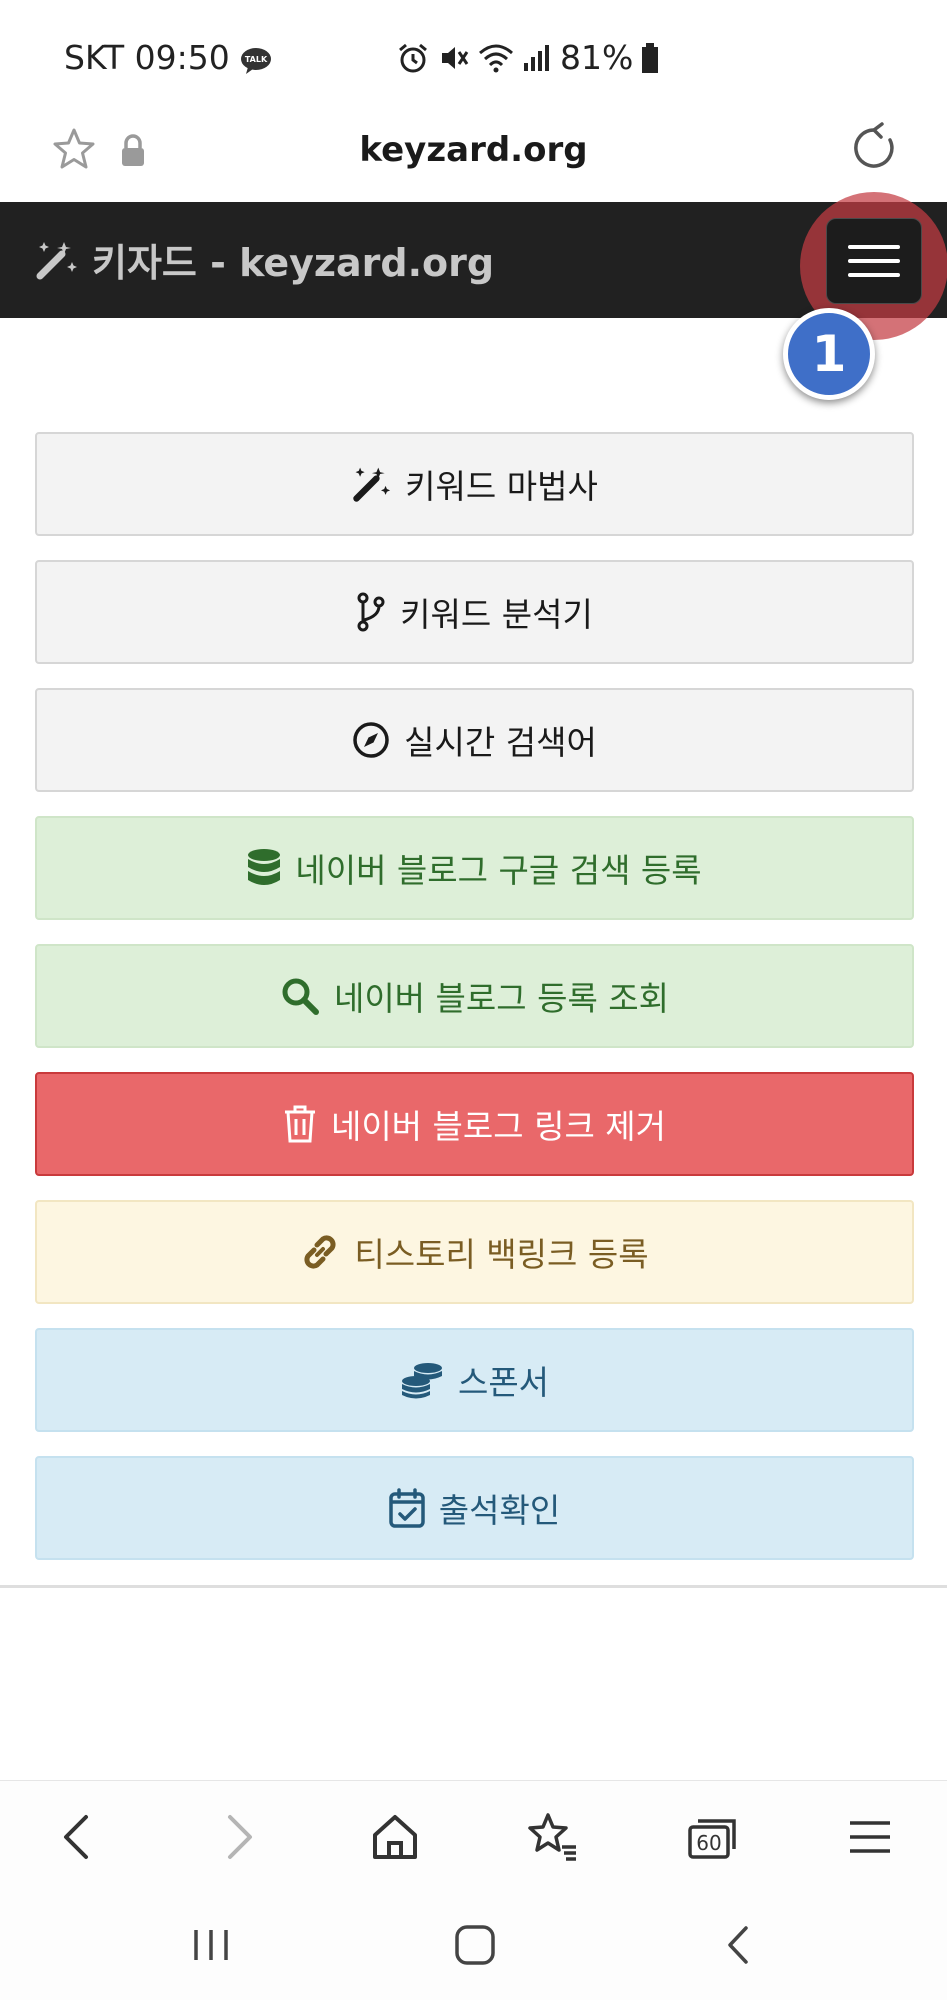 The width and height of the screenshot is (947, 2000). What do you see at coordinates (552, 1837) in the screenshot?
I see `bookmarks-icon` at bounding box center [552, 1837].